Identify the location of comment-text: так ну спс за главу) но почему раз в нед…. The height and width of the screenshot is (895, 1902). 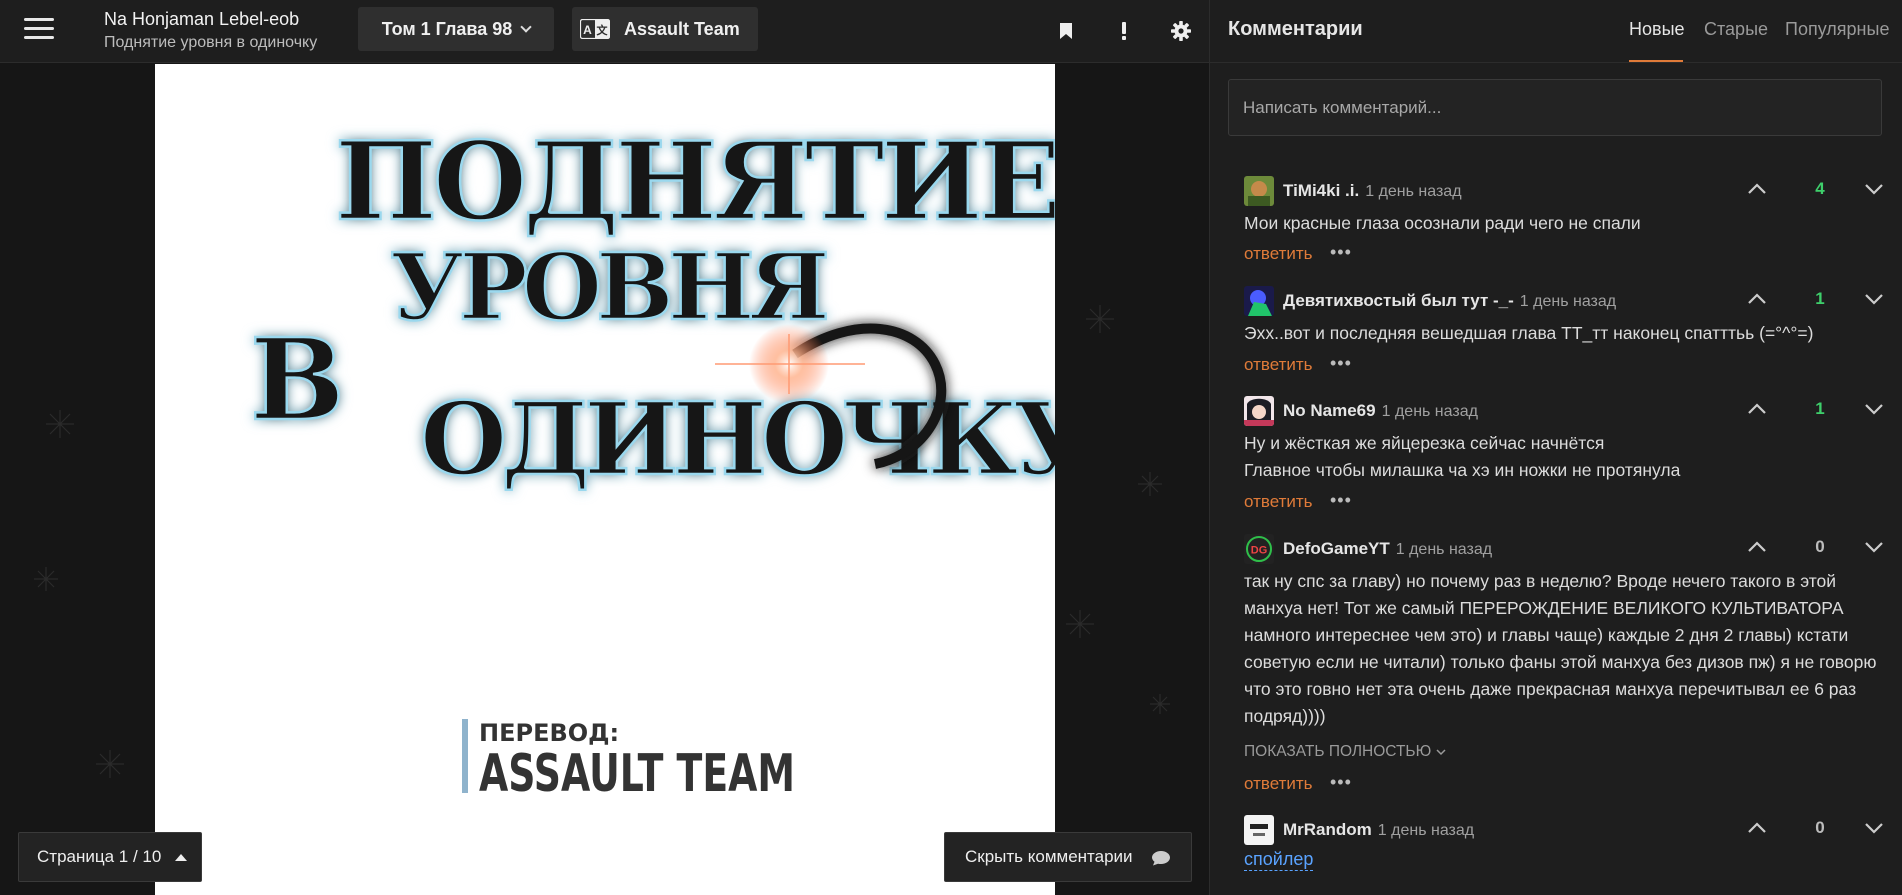
(1560, 648).